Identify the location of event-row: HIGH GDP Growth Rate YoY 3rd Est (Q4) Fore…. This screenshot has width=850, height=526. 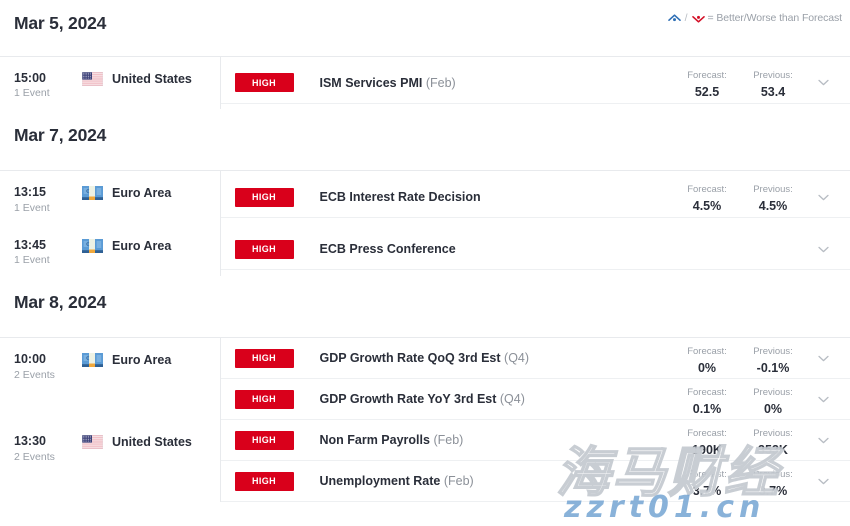
(535, 400).